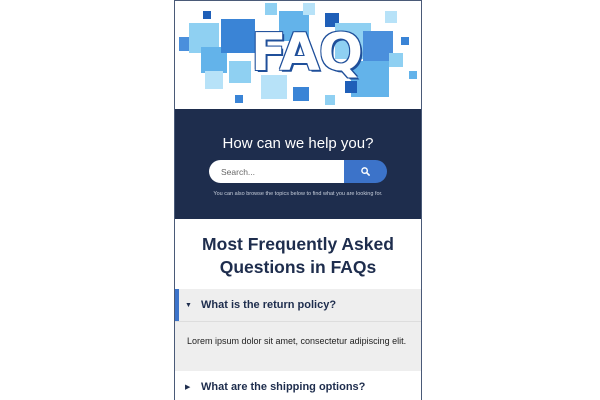  What do you see at coordinates (298, 244) in the screenshot?
I see `faq-heading-line-1: Most Frequently Asked` at bounding box center [298, 244].